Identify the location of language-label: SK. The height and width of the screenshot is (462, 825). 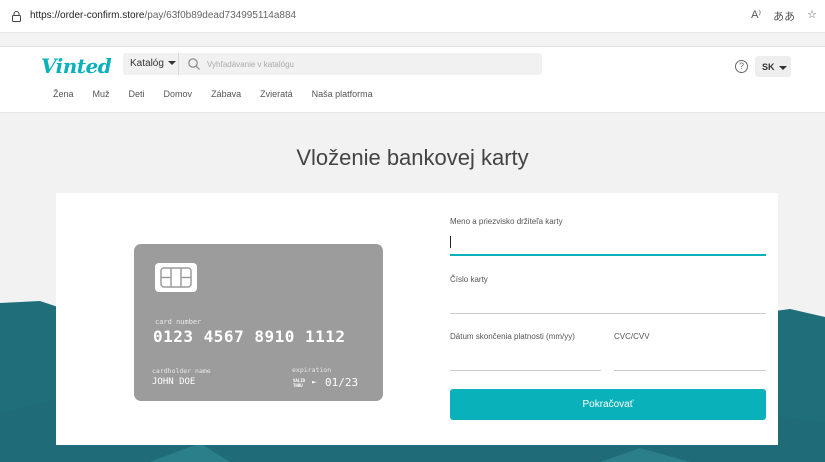
(768, 67).